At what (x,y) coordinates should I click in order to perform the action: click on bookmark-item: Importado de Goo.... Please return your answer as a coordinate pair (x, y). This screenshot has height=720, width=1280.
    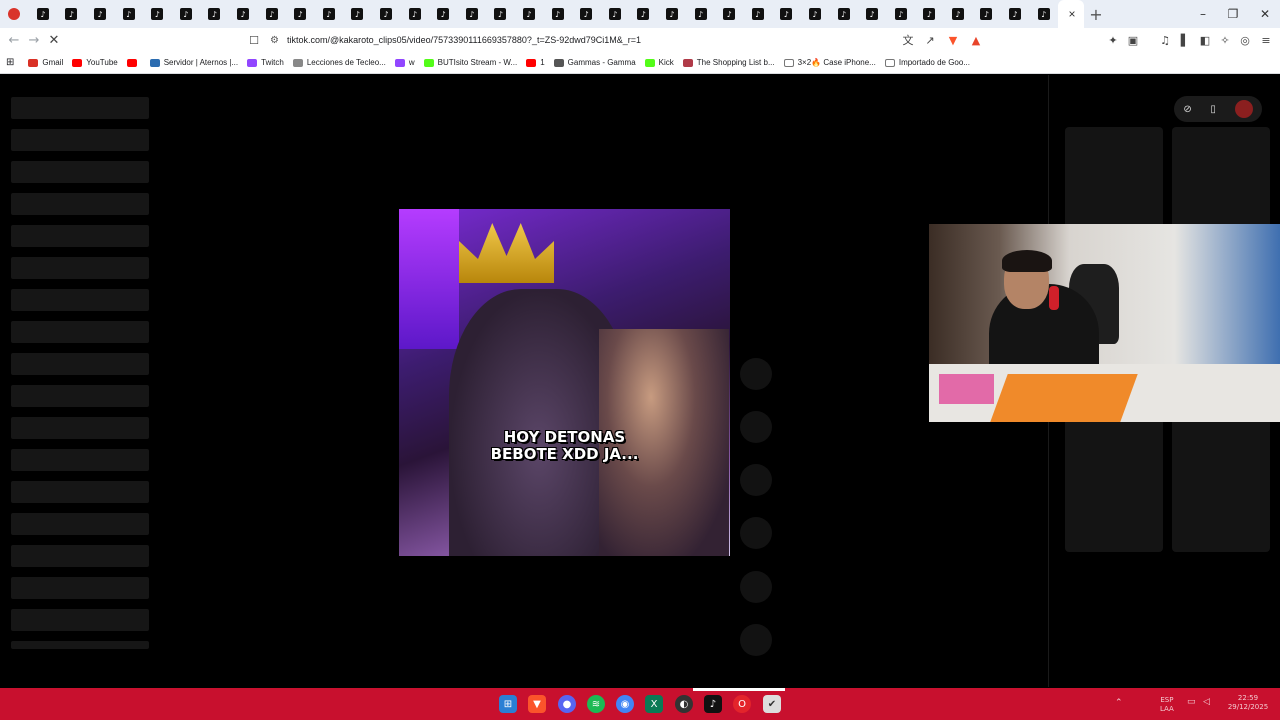
    Looking at the image, I should click on (927, 62).